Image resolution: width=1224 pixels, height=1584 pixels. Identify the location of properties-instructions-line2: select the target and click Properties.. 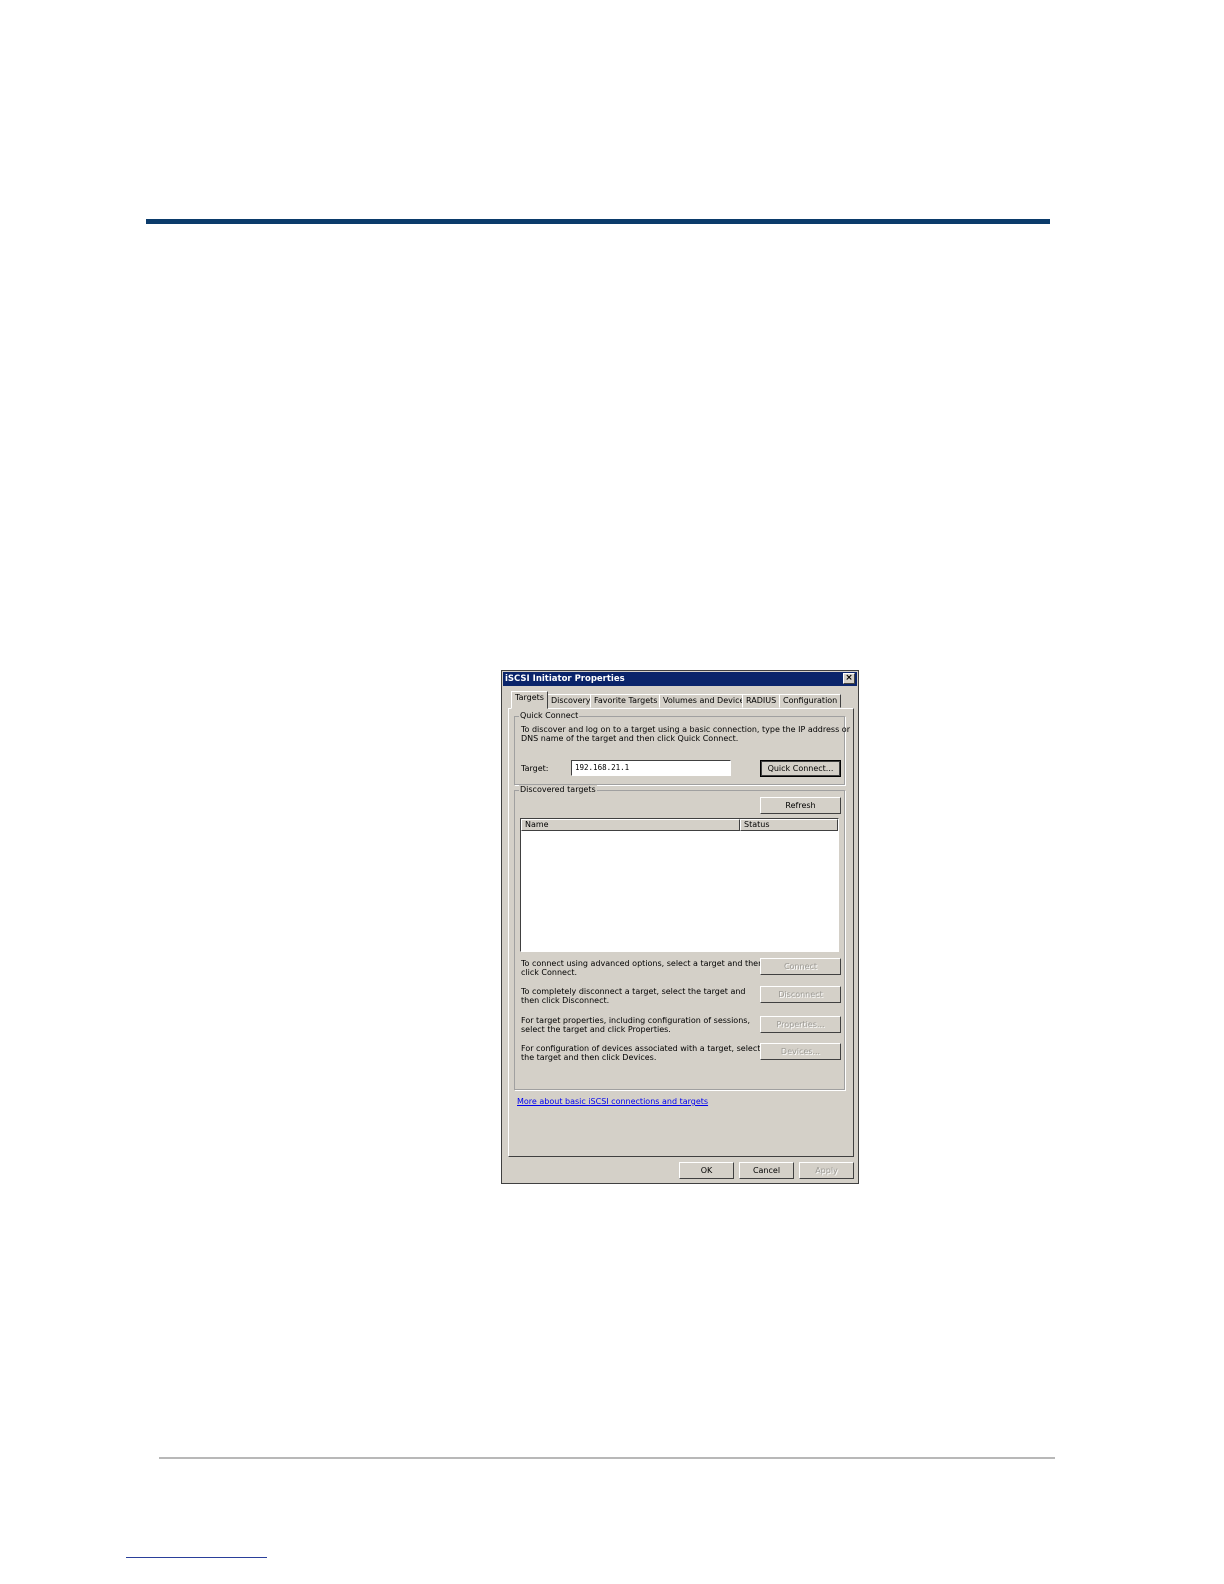
(596, 1029).